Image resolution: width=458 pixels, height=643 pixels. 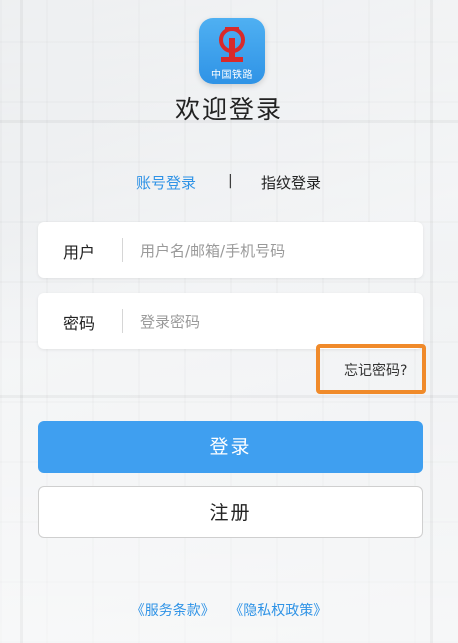 I want to click on register-button: 注册, so click(x=230, y=512).